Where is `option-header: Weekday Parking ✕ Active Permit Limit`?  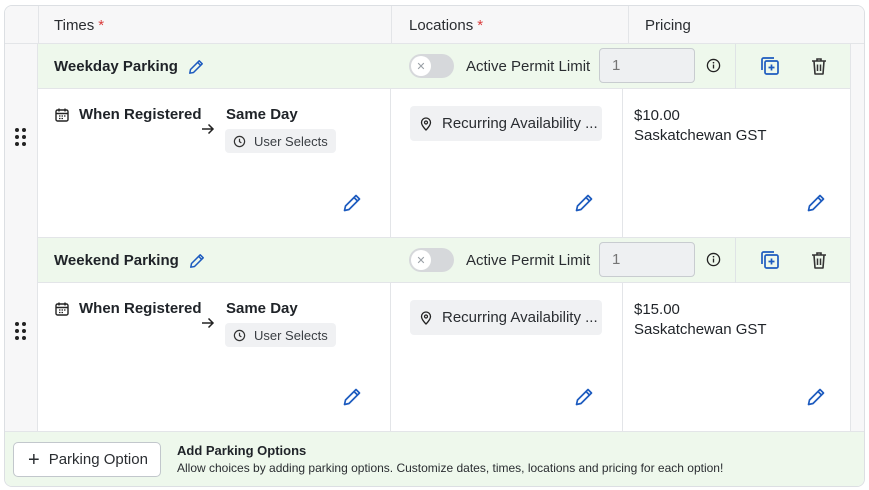
option-header: Weekday Parking ✕ Active Permit Limit is located at coordinates (444, 66).